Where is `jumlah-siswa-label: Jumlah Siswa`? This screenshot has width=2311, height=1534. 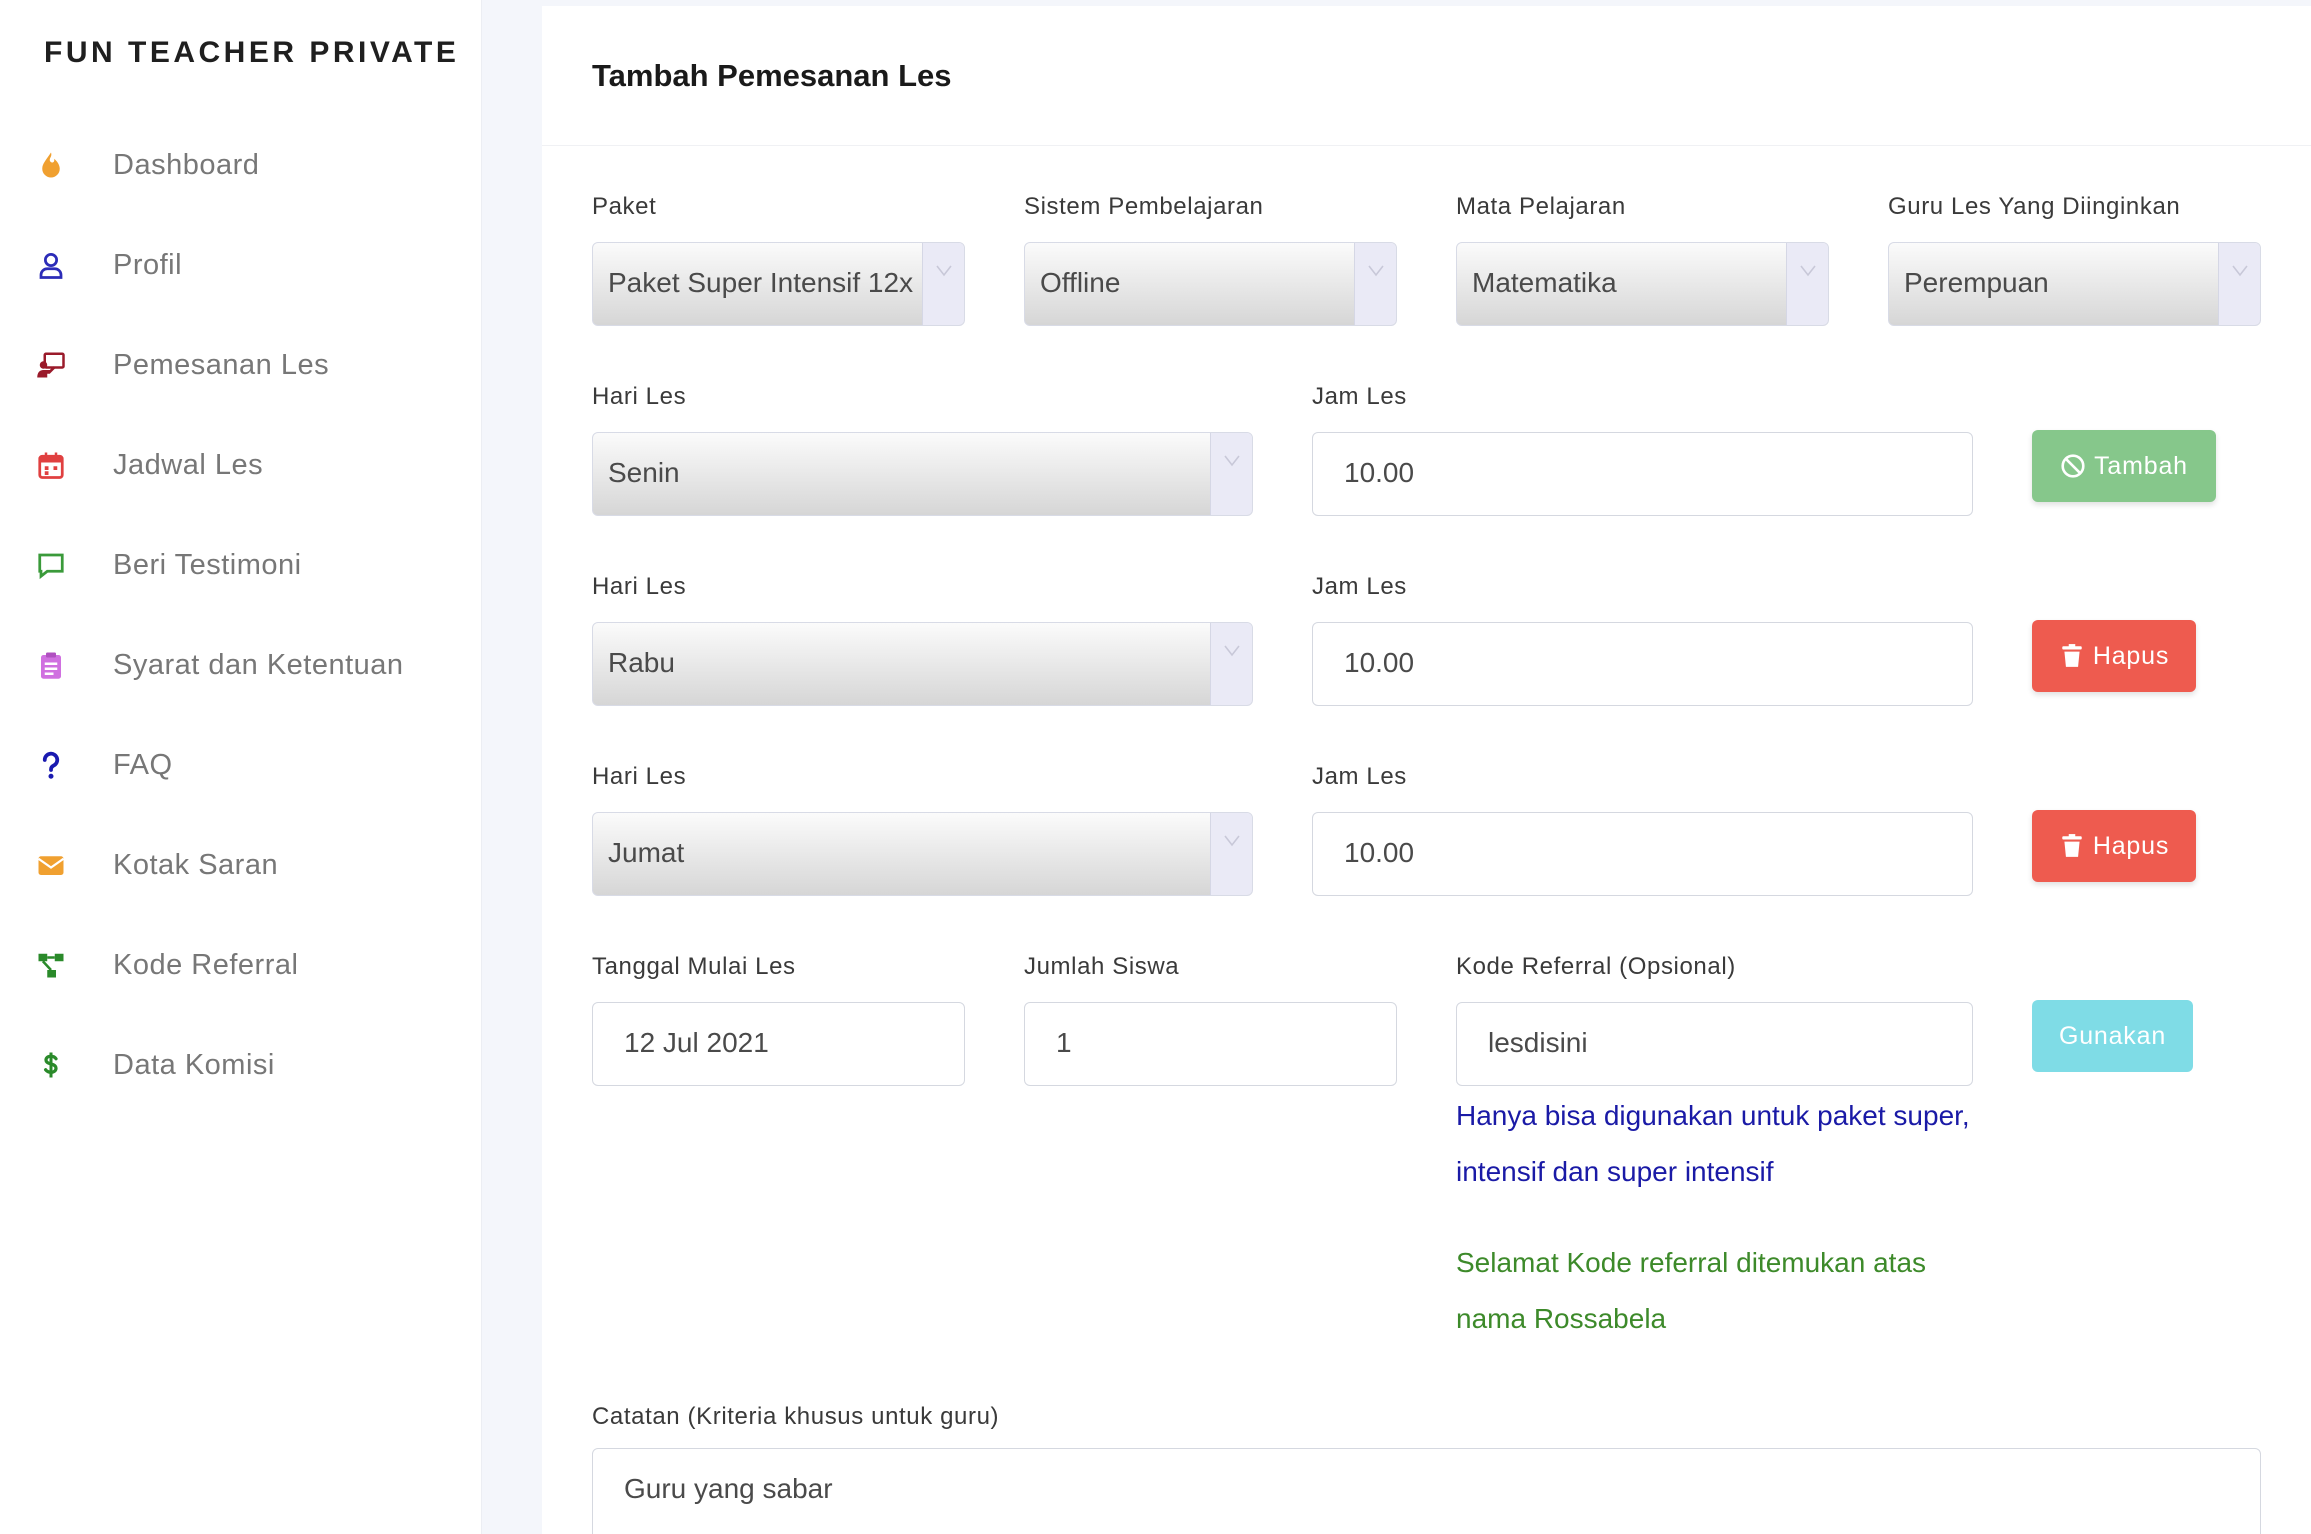 jumlah-siswa-label: Jumlah Siswa is located at coordinates (1102, 966).